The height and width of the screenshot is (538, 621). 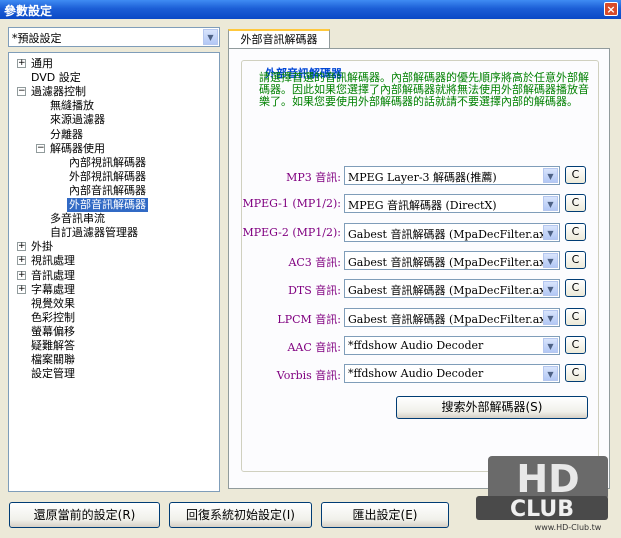 I want to click on tree-item: 疑難解答, so click(x=53, y=346).